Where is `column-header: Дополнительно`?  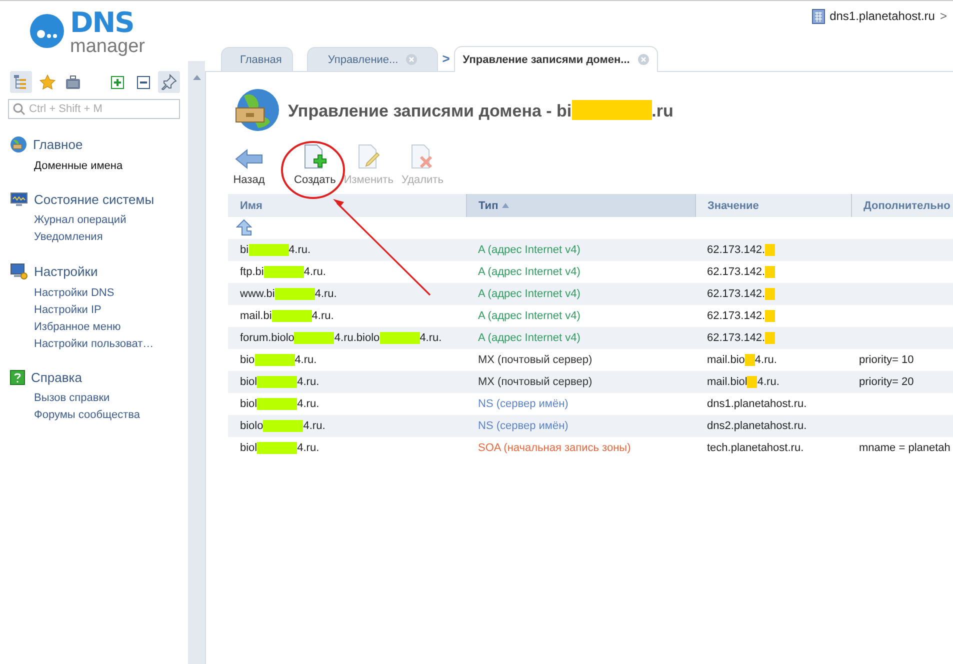
column-header: Дополнительно is located at coordinates (902, 205).